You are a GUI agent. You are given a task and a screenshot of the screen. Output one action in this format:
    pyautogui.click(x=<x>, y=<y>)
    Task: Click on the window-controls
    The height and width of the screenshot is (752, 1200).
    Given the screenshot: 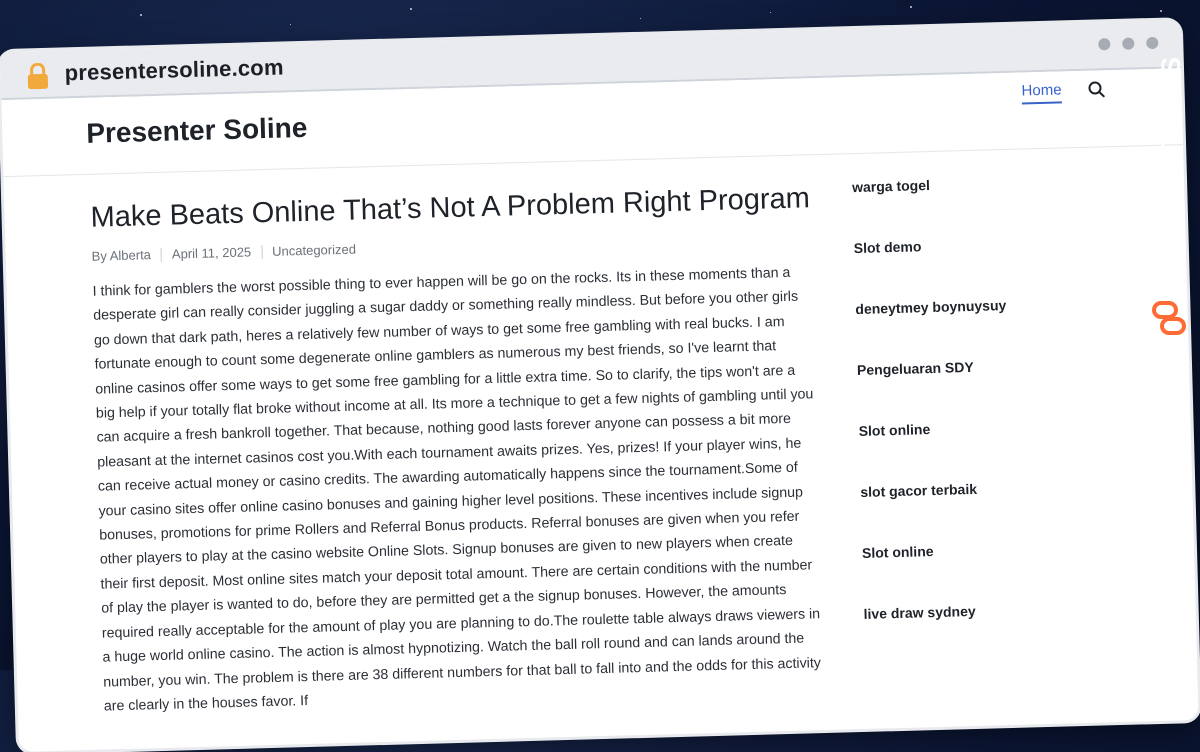 What is the action you would take?
    pyautogui.click(x=1128, y=43)
    